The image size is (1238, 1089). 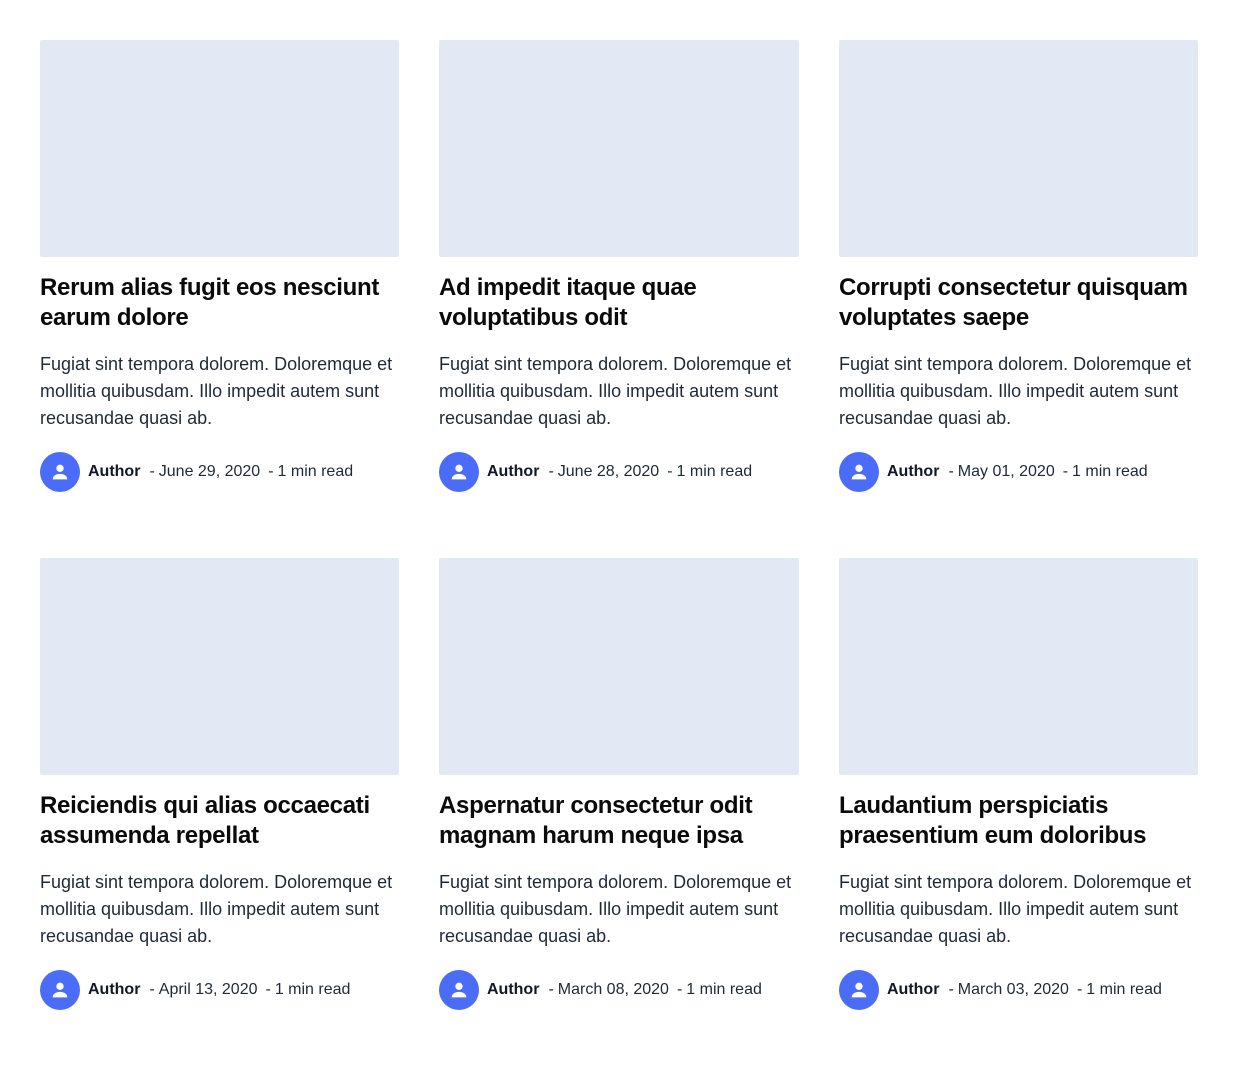 I want to click on post-date: March 08, 2020, so click(x=613, y=989).